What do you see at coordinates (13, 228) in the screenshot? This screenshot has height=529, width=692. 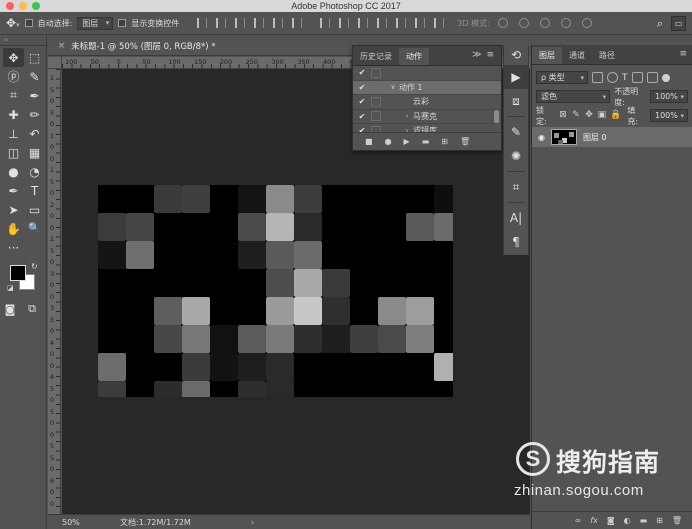 I see `hand-tool-icon: ✋` at bounding box center [13, 228].